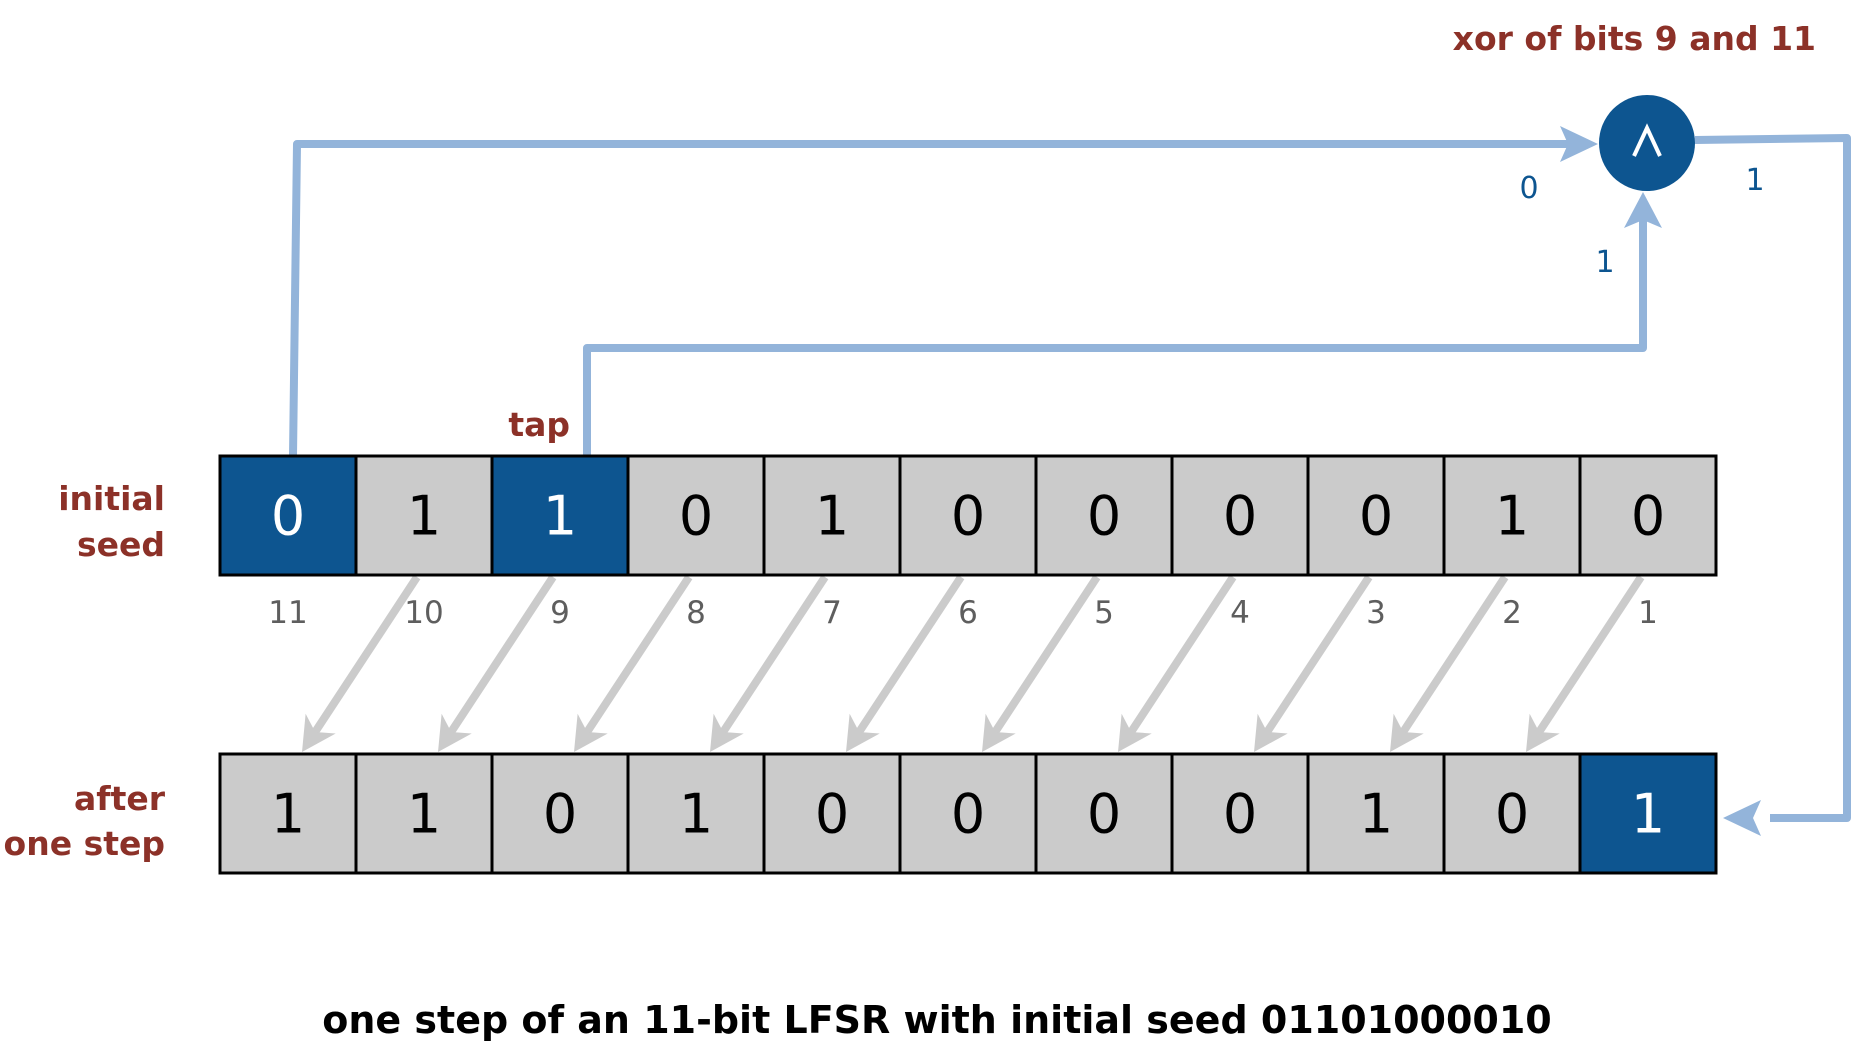 The height and width of the screenshot is (1060, 1874). I want to click on bit-index: 5, so click(1104, 613).